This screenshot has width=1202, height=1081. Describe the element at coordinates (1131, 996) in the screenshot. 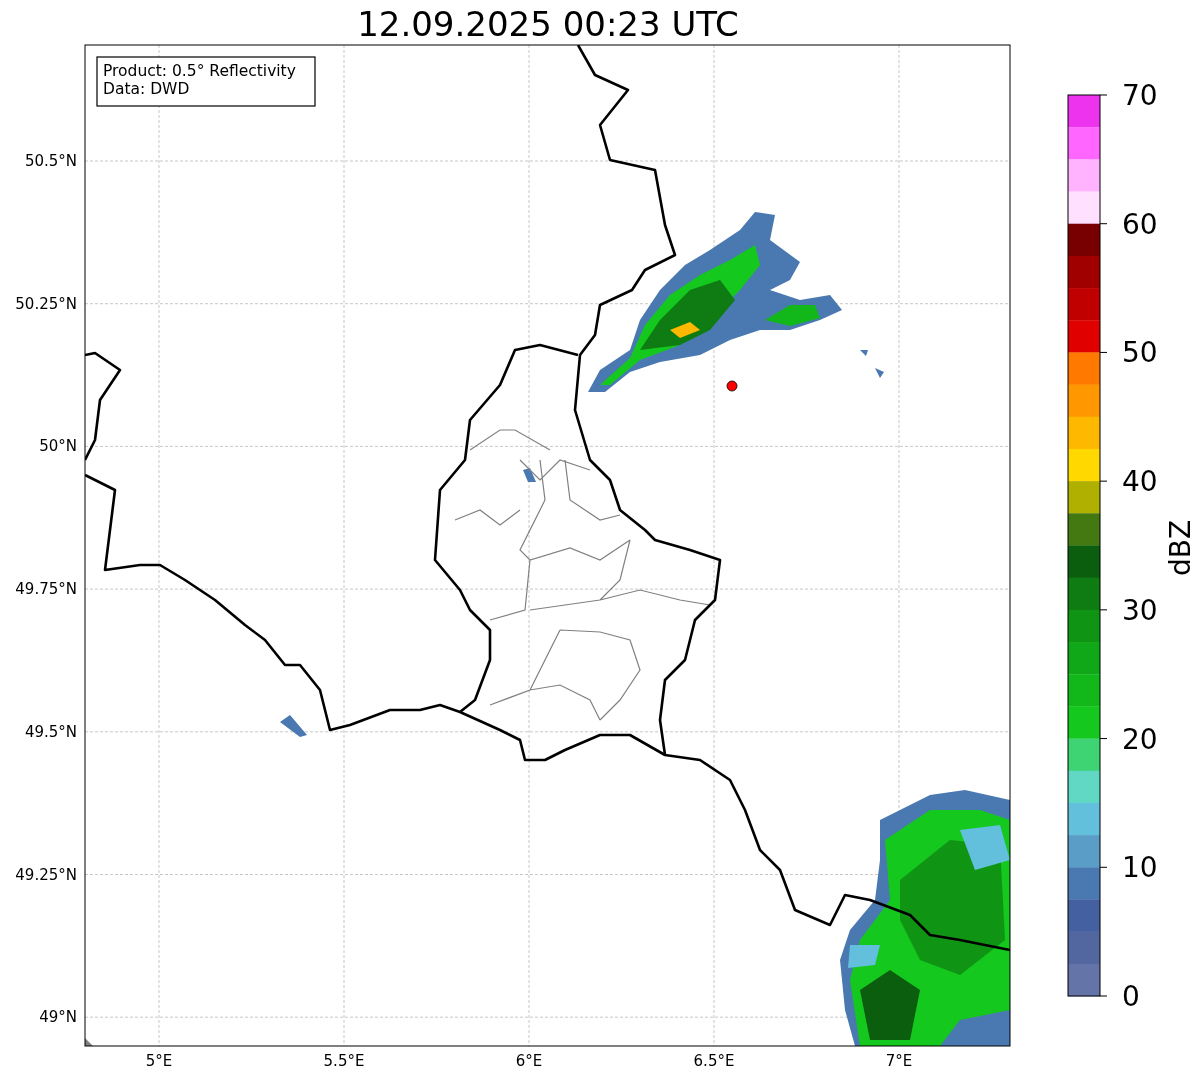

I see `colorbar-tick-label: 0` at that location.